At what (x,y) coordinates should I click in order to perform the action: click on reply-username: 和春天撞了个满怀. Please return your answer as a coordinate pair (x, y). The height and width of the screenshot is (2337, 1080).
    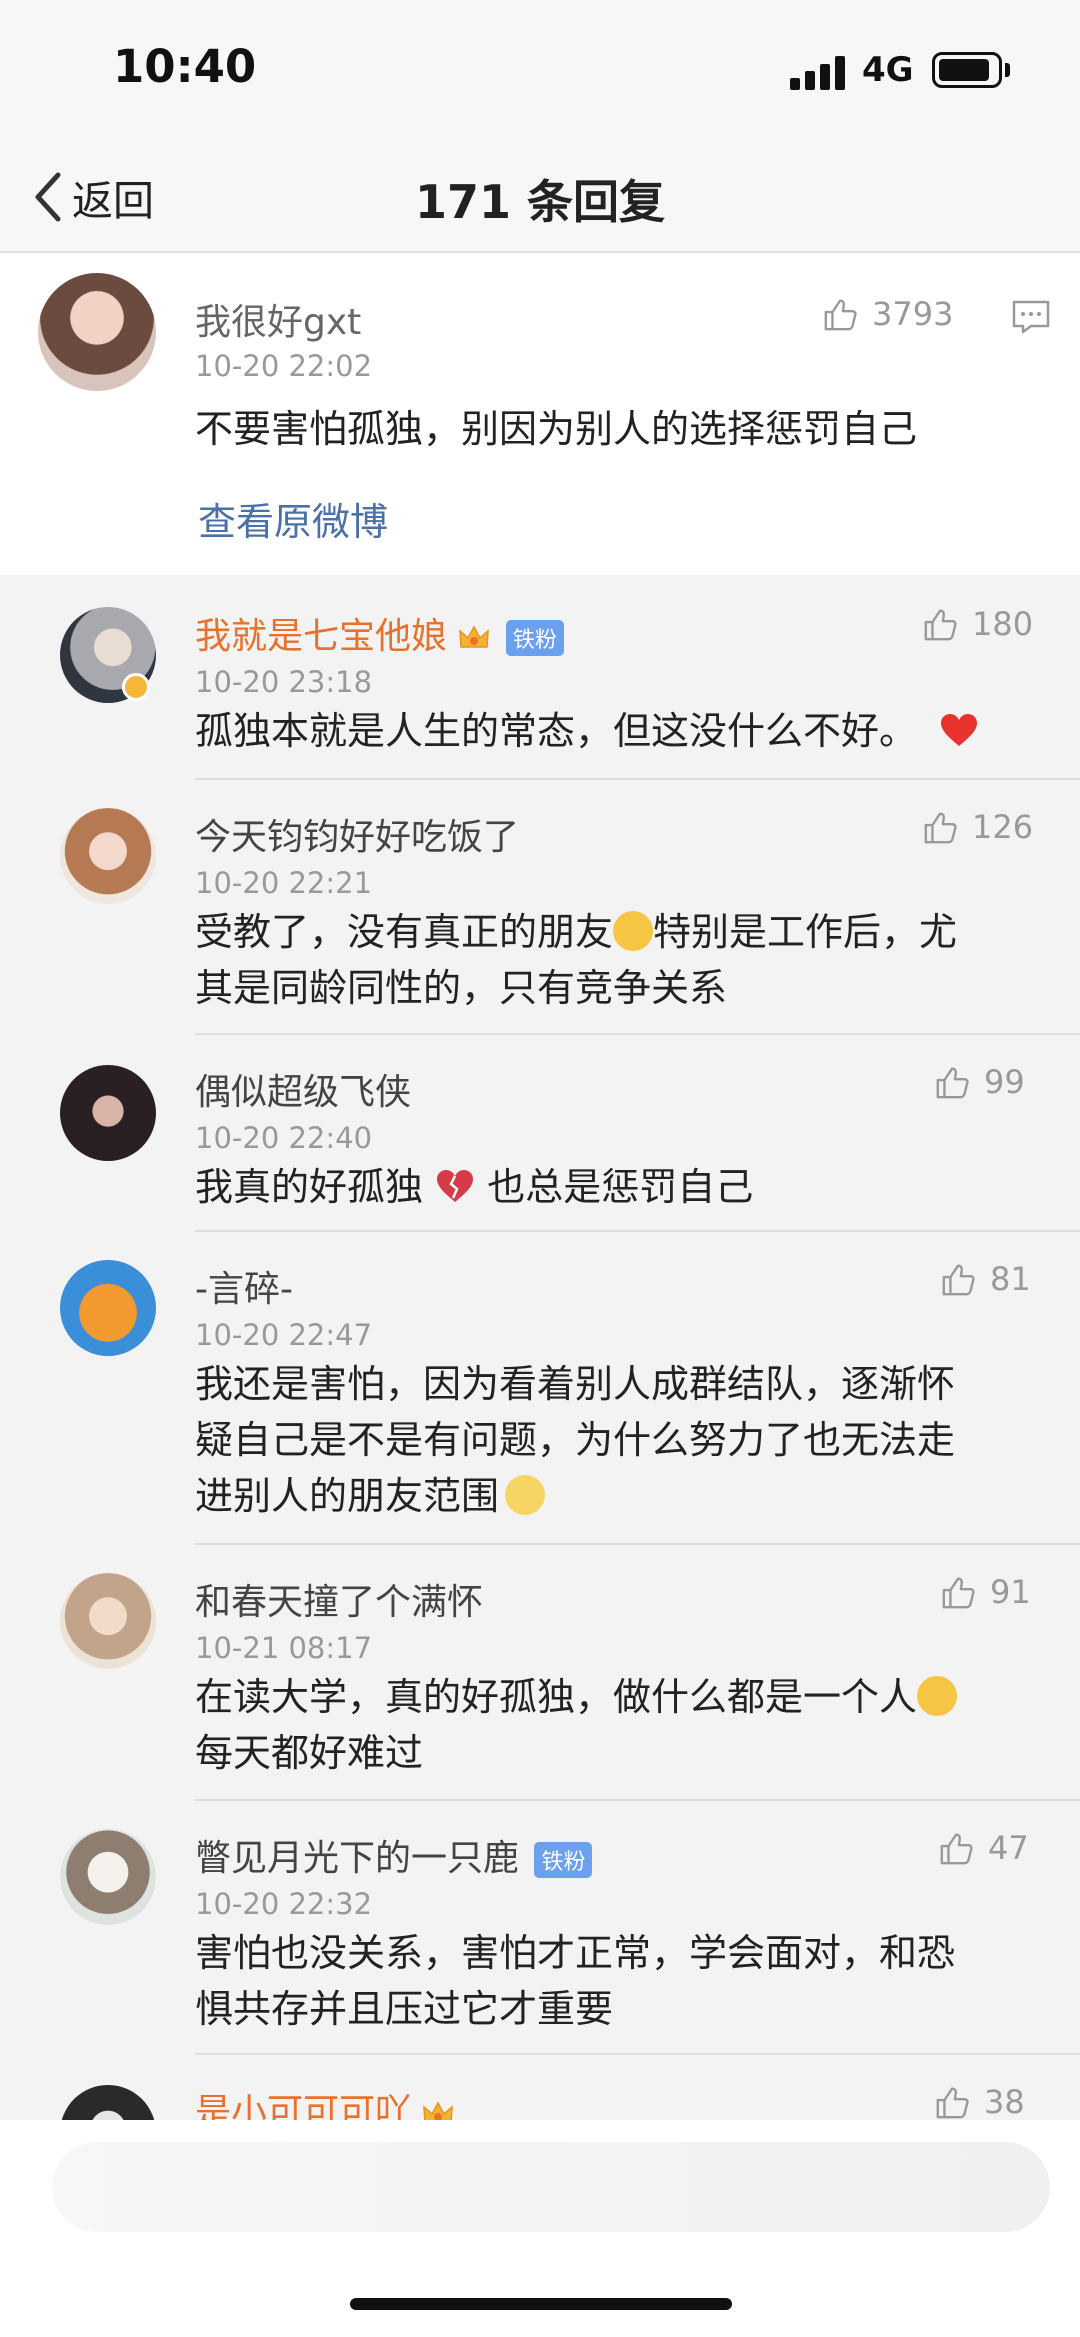
    Looking at the image, I should click on (339, 1599).